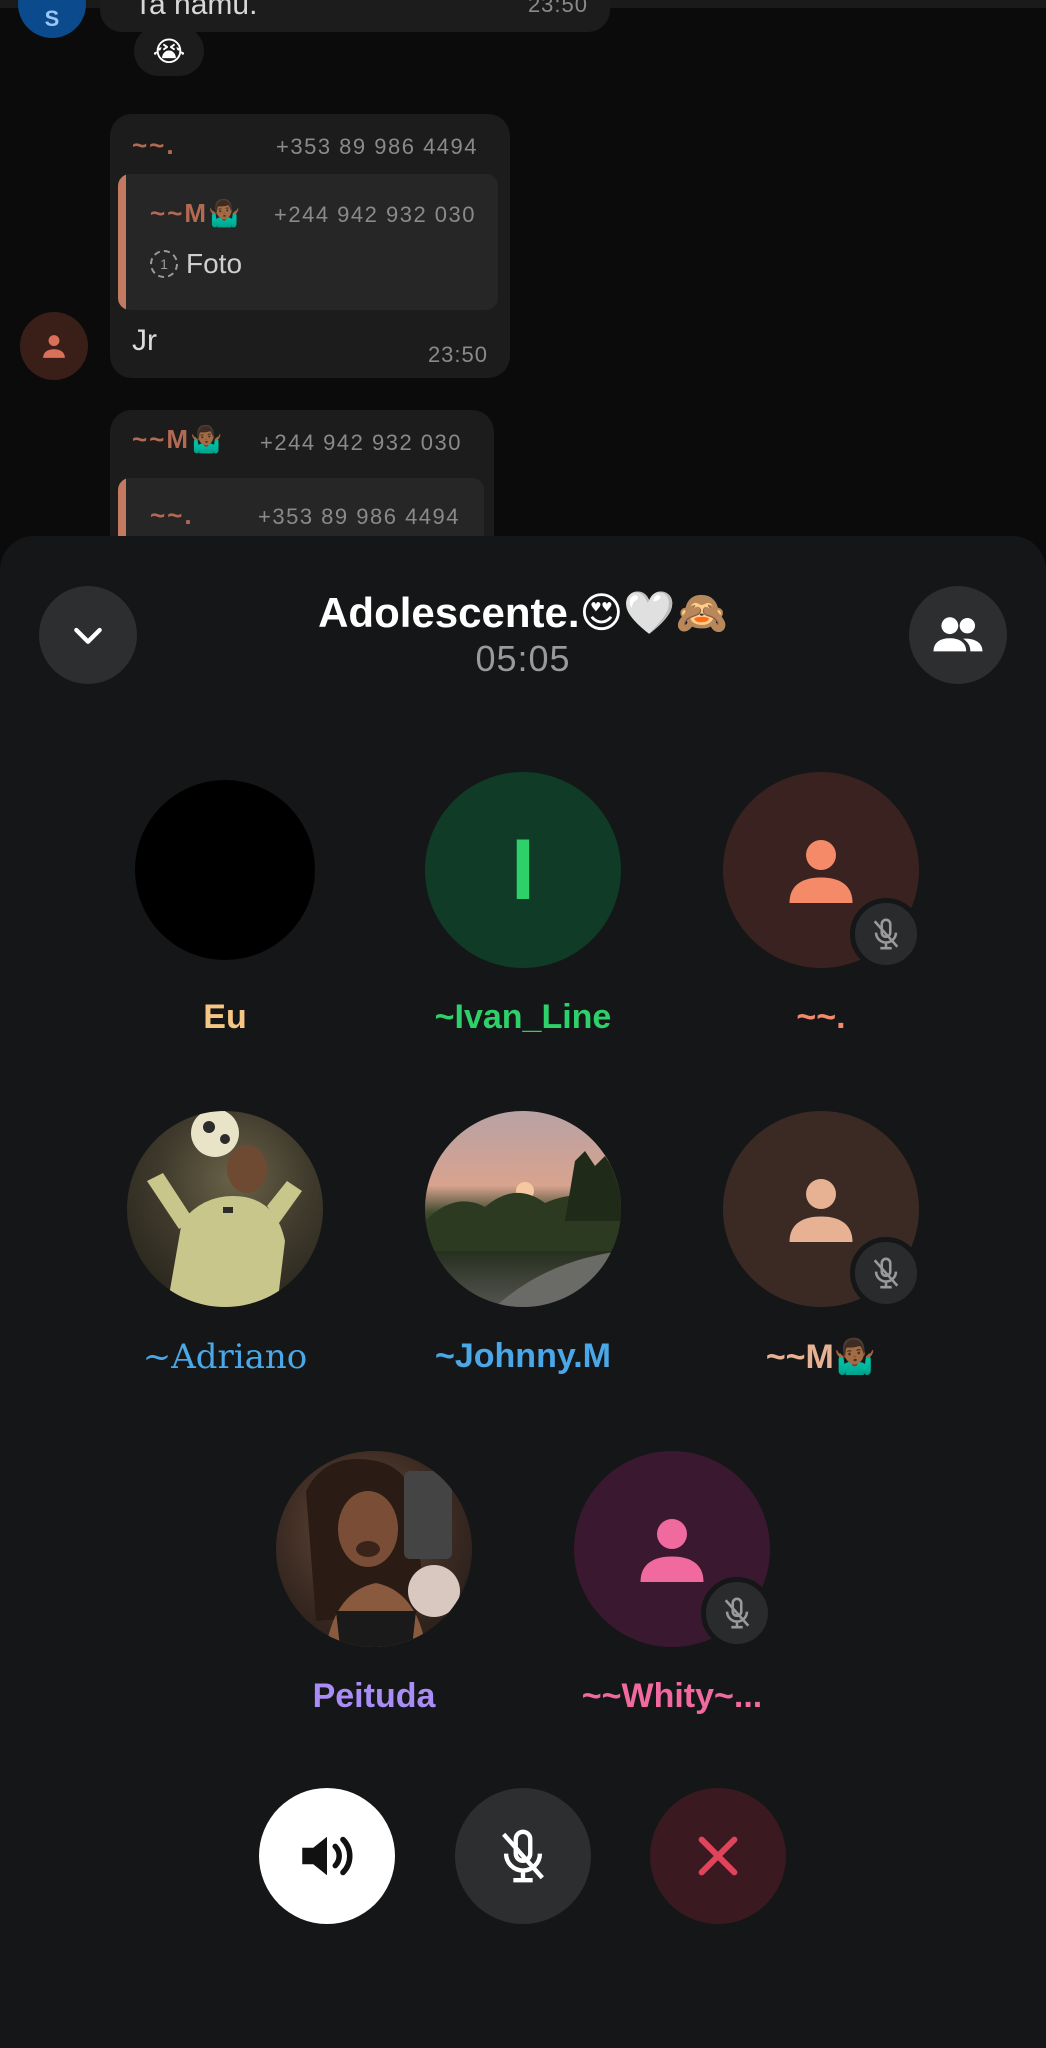 This screenshot has height=2048, width=1046. Describe the element at coordinates (821, 1017) in the screenshot. I see `participant-name: ~~.` at that location.